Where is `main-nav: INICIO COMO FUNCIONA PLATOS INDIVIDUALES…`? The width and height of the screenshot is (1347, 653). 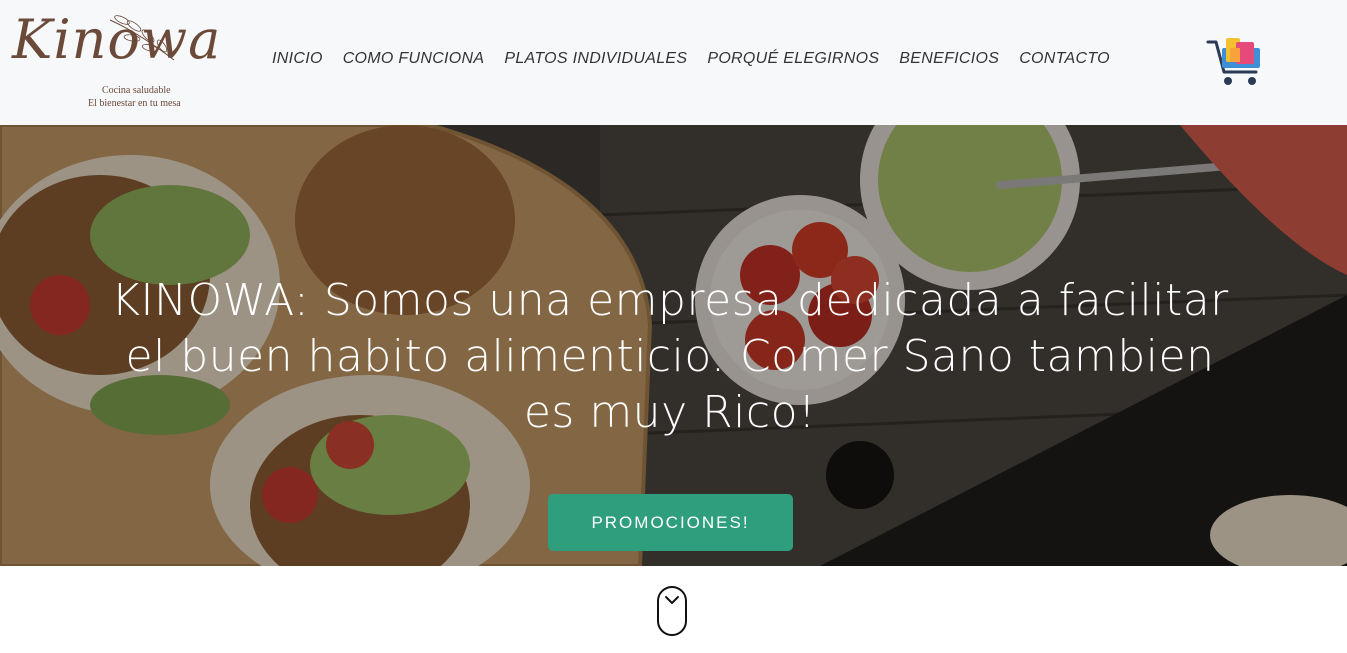 main-nav: INICIO COMO FUNCIONA PLATOS INDIVIDUALES… is located at coordinates (701, 61).